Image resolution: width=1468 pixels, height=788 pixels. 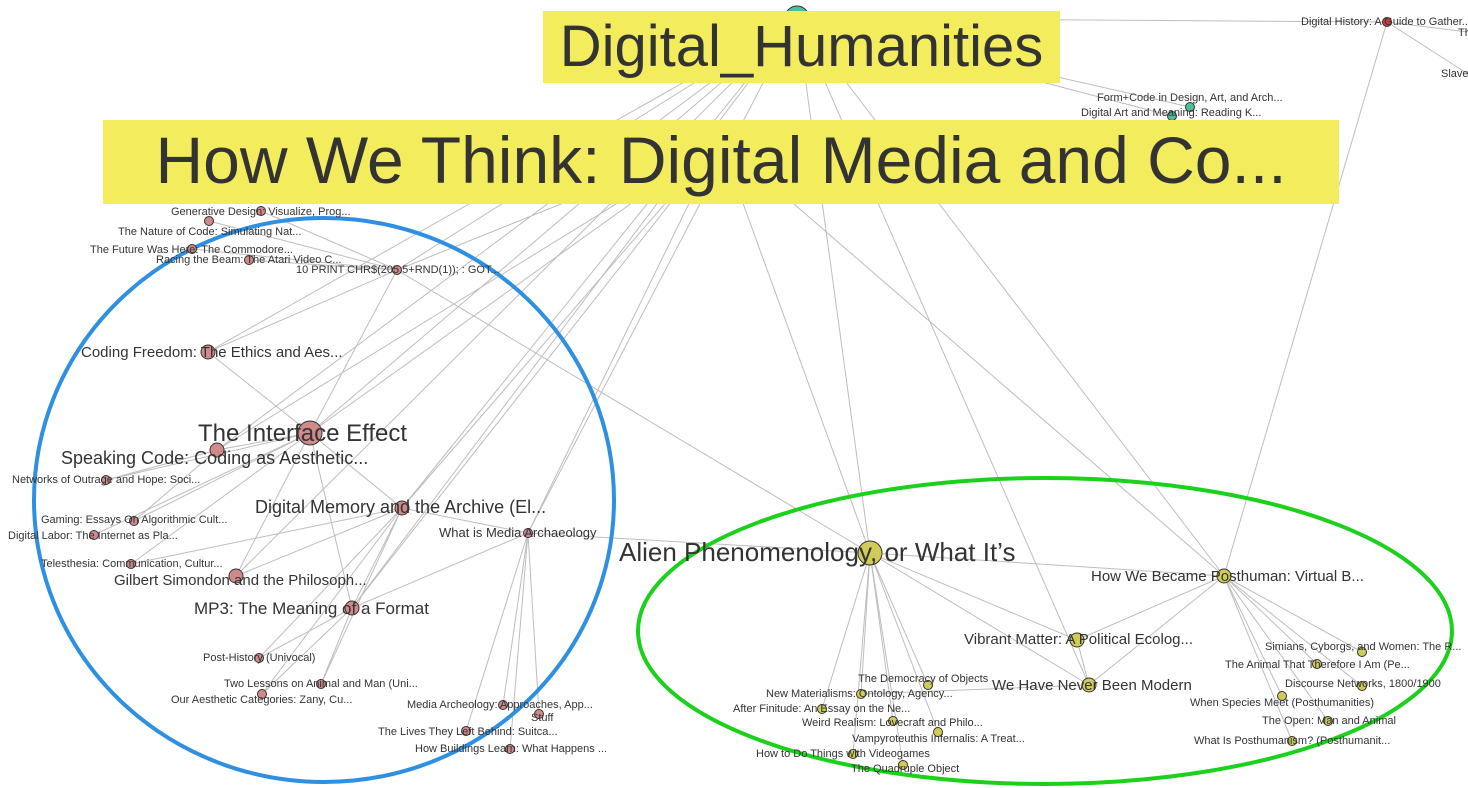 I want to click on node-label-mediaarch: What is Media Archaeology, so click(x=518, y=532).